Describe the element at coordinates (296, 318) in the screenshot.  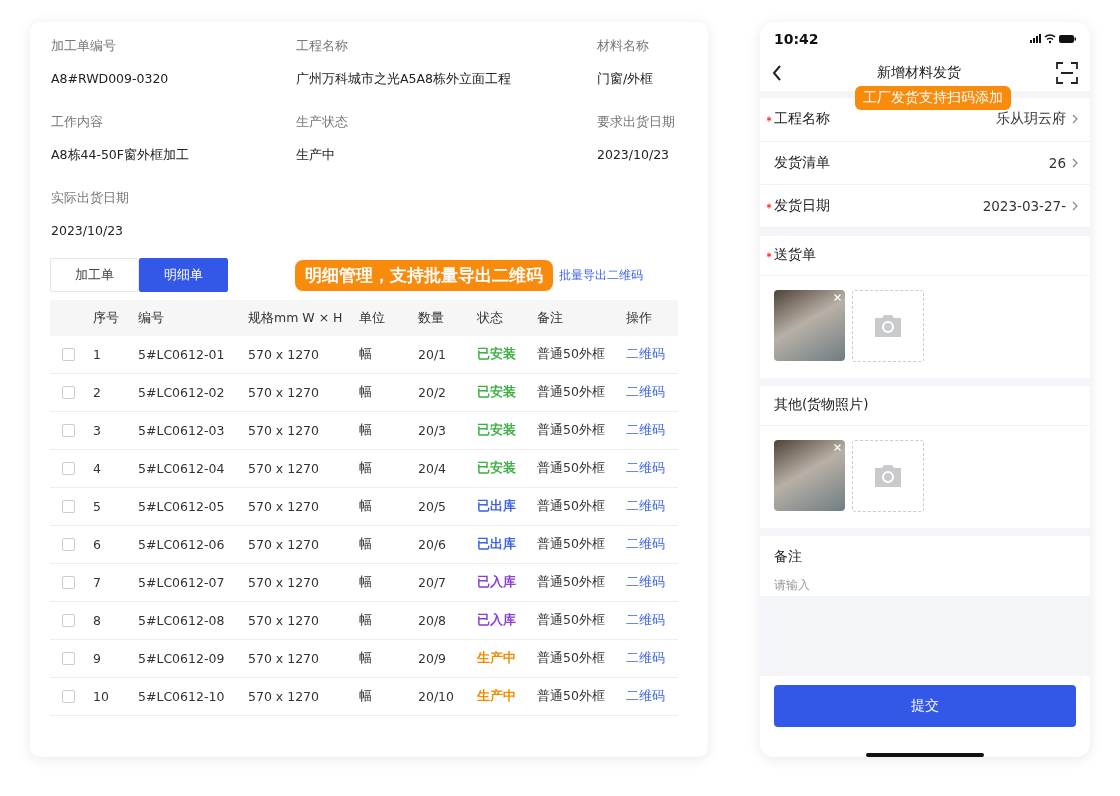
I see `column-header: 规格mm W × H` at that location.